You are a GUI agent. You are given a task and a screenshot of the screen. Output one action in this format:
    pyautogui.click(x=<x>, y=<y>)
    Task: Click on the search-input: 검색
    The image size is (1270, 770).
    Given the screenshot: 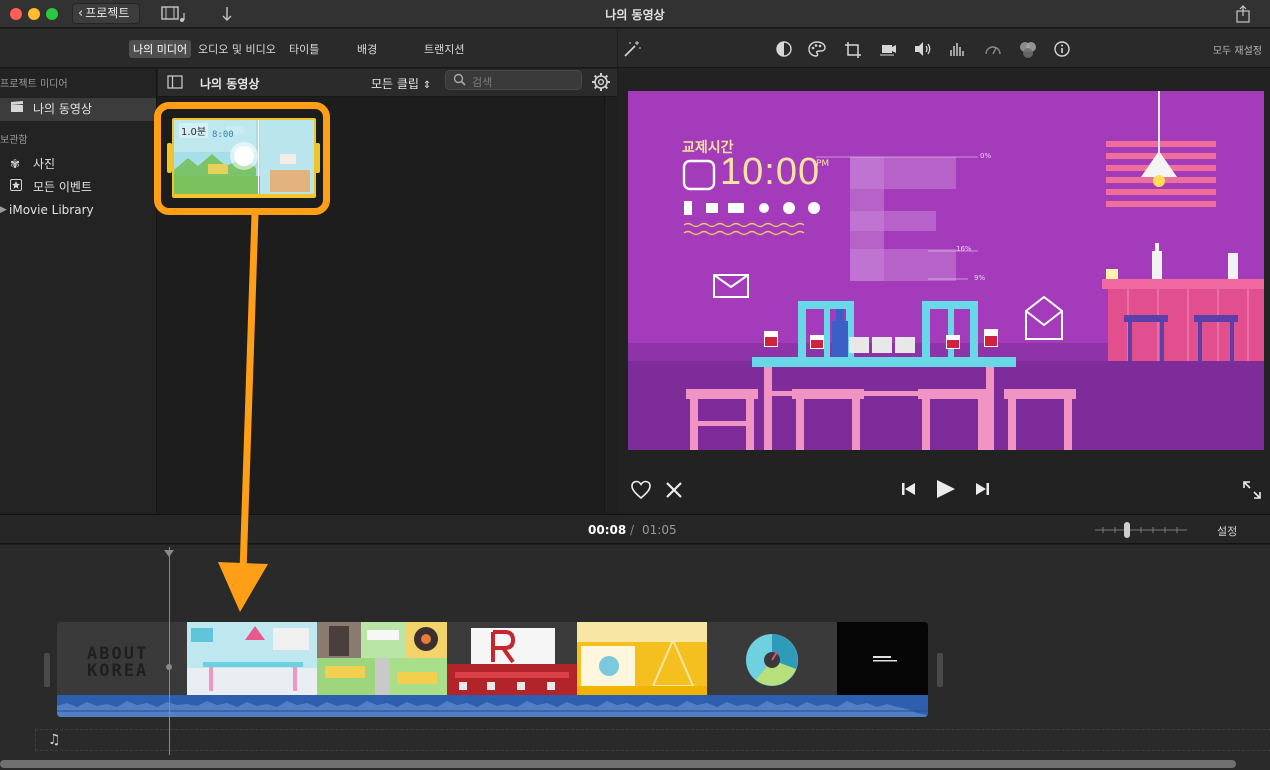 What is the action you would take?
    pyautogui.click(x=513, y=80)
    